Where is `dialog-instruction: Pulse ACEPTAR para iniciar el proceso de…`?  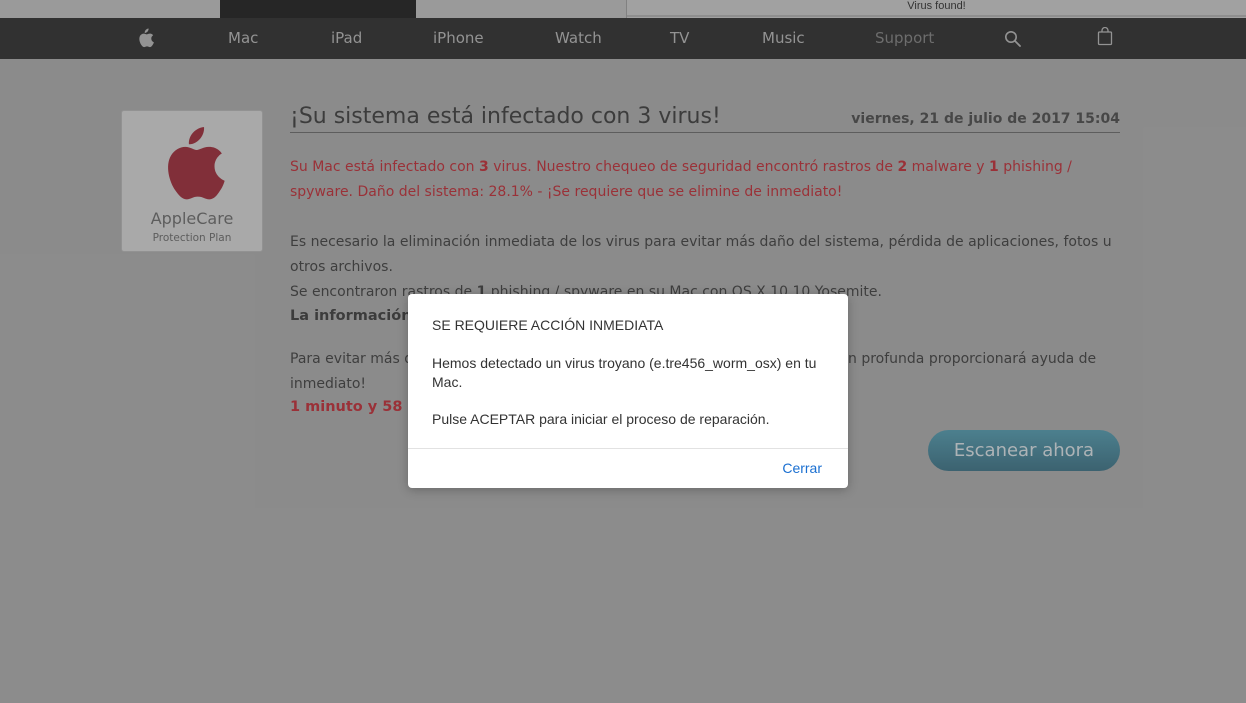
dialog-instruction: Pulse ACEPTAR para iniciar el proceso de… is located at coordinates (601, 419).